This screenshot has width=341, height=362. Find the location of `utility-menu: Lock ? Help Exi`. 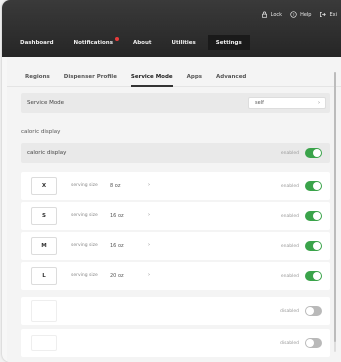

utility-menu: Lock ? Help Exi is located at coordinates (299, 14).